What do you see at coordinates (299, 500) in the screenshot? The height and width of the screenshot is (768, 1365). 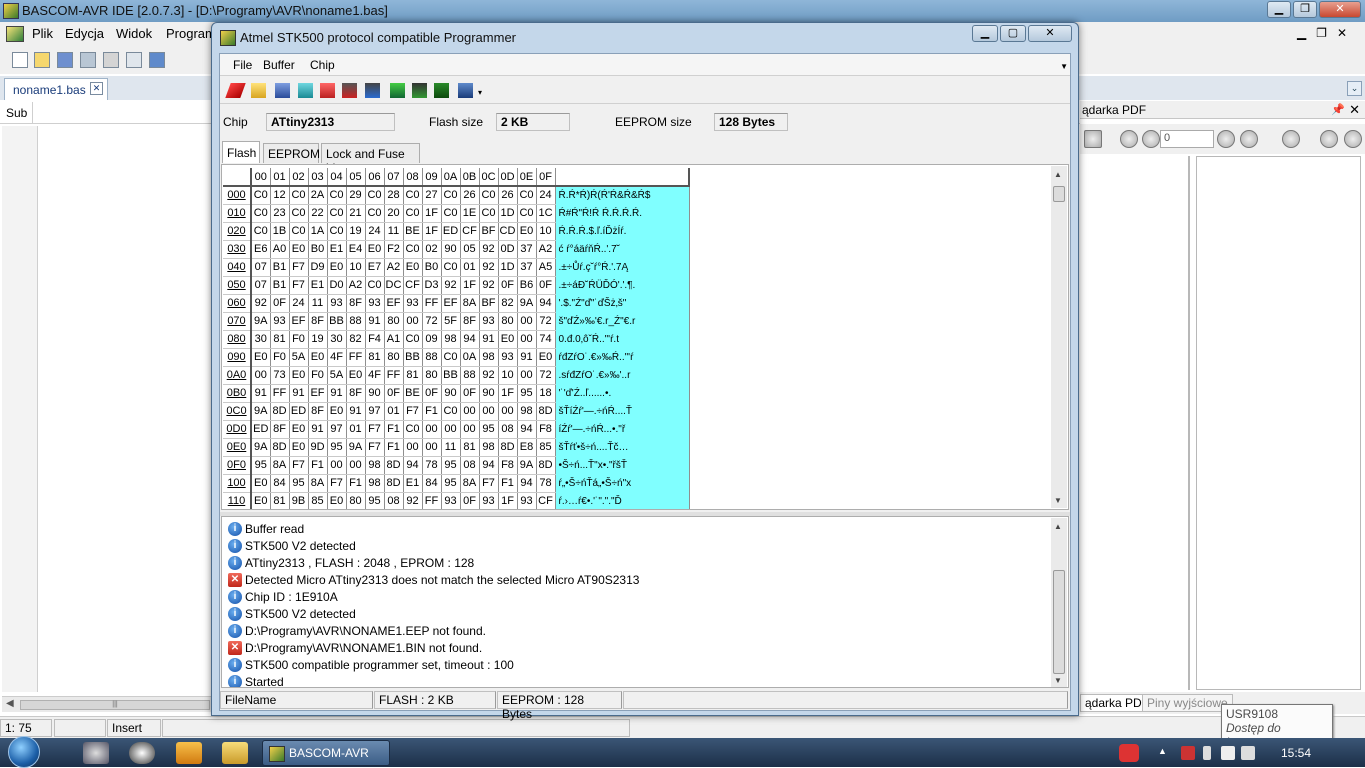 I see `hex-byte-cell: 9B` at bounding box center [299, 500].